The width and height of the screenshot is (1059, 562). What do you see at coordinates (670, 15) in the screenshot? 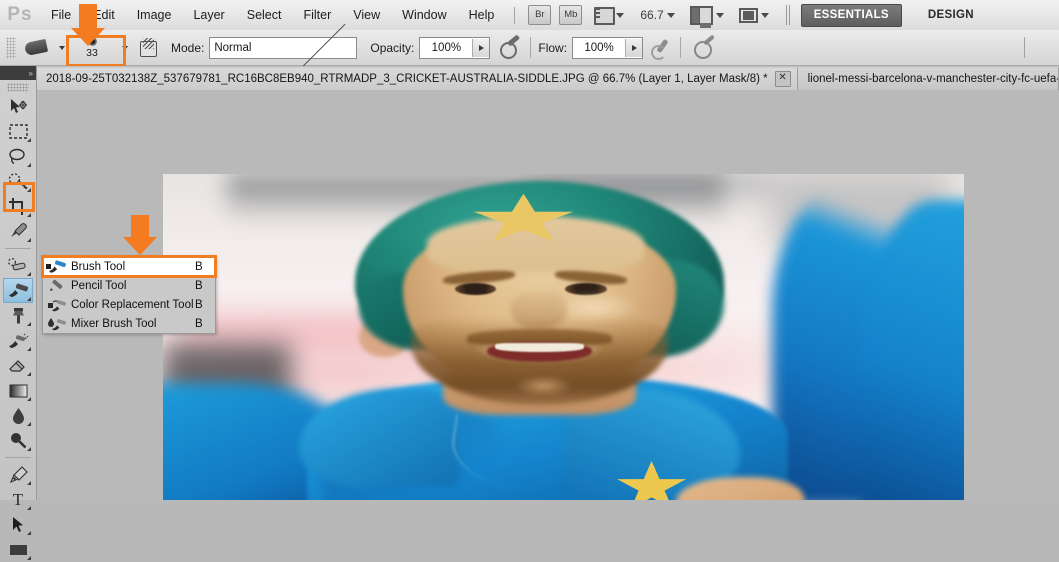
I see `zoom-chevron-down-icon` at bounding box center [670, 15].